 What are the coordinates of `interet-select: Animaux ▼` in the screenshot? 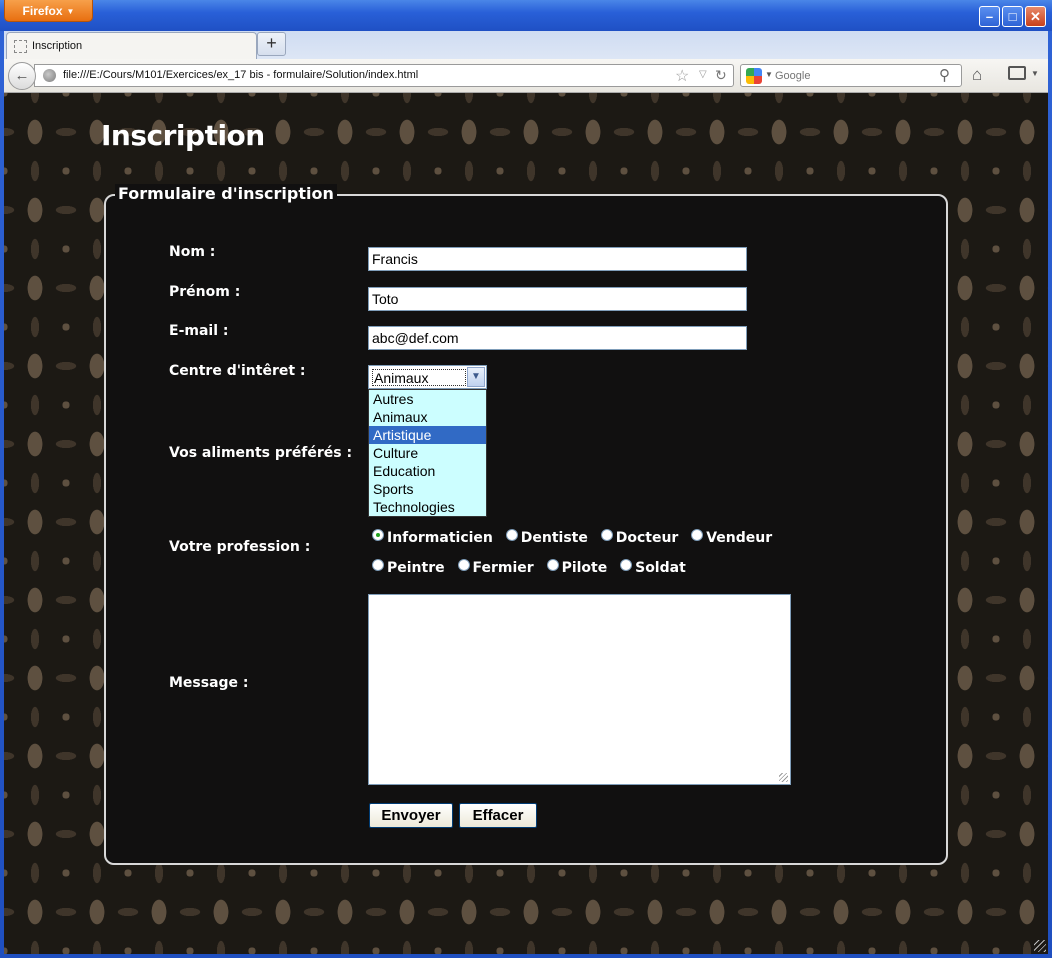 It's located at (427, 377).